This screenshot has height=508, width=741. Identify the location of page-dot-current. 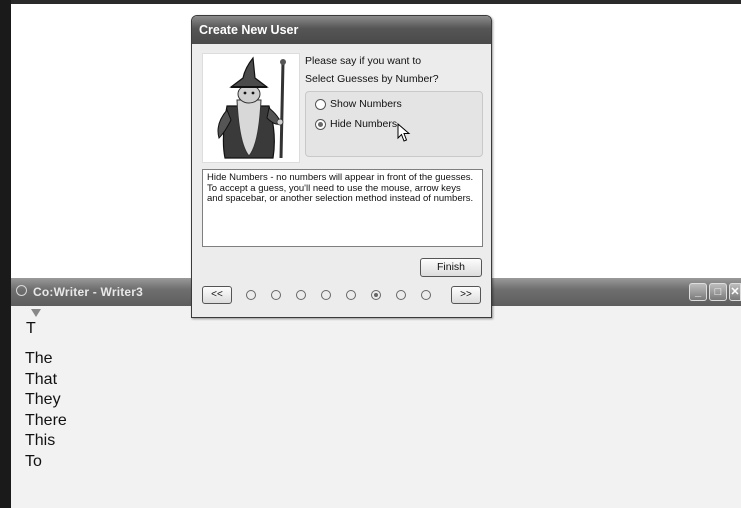
(376, 295).